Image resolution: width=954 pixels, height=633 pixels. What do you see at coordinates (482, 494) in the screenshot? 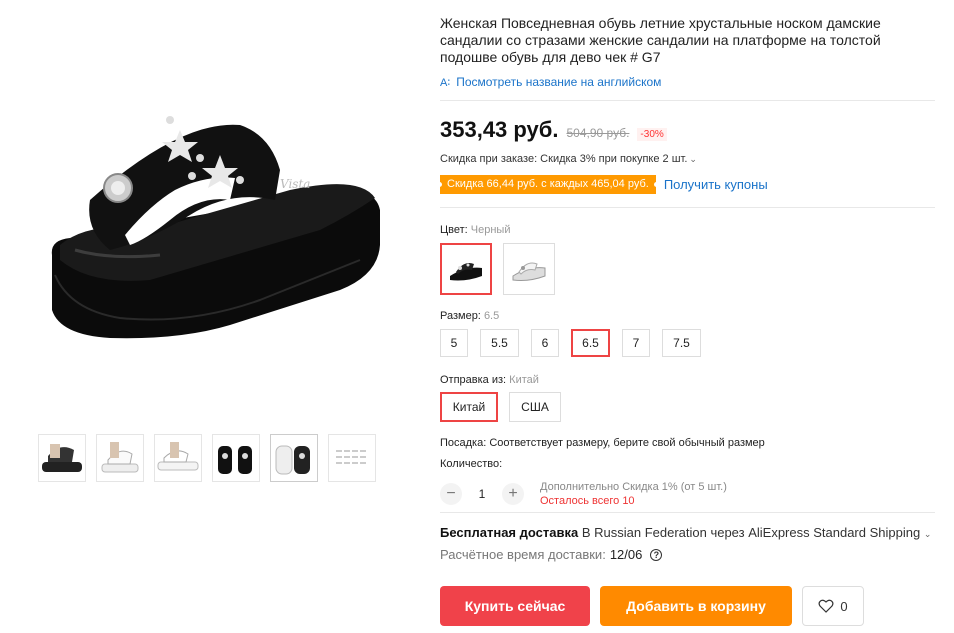
I see `quantity-value: 1` at bounding box center [482, 494].